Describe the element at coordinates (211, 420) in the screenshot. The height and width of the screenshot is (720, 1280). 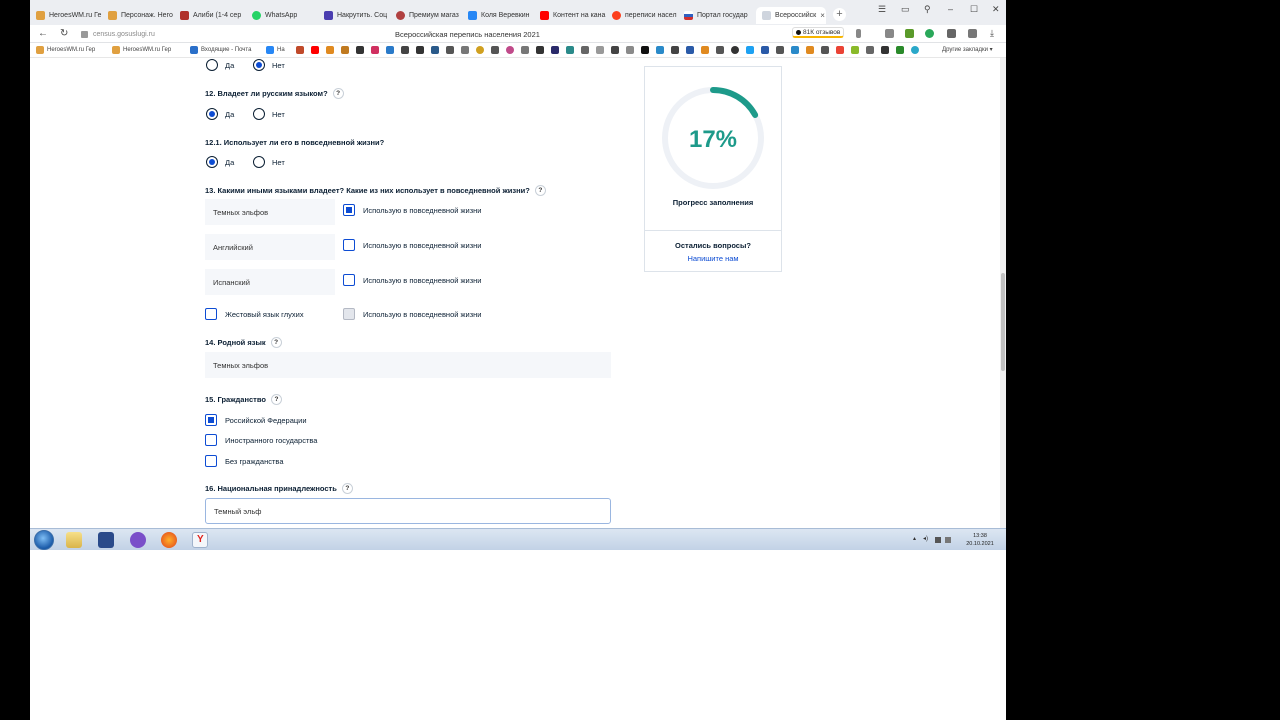
I see `citizenship-rf-checkbox` at that location.